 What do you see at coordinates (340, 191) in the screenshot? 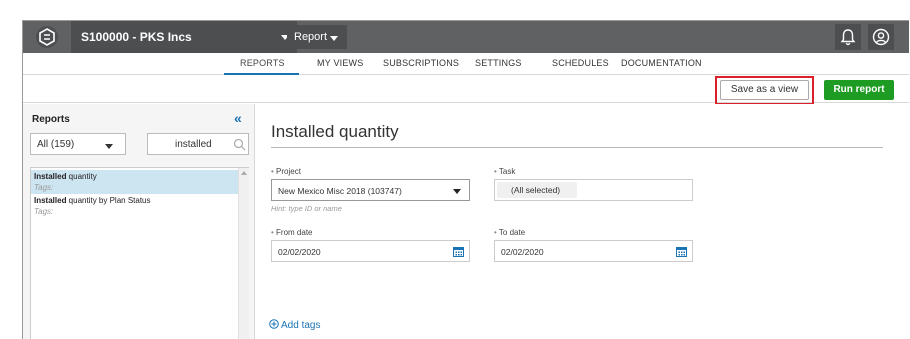
I see `project-value: New Mexico Misc 2018 (103747)` at bounding box center [340, 191].